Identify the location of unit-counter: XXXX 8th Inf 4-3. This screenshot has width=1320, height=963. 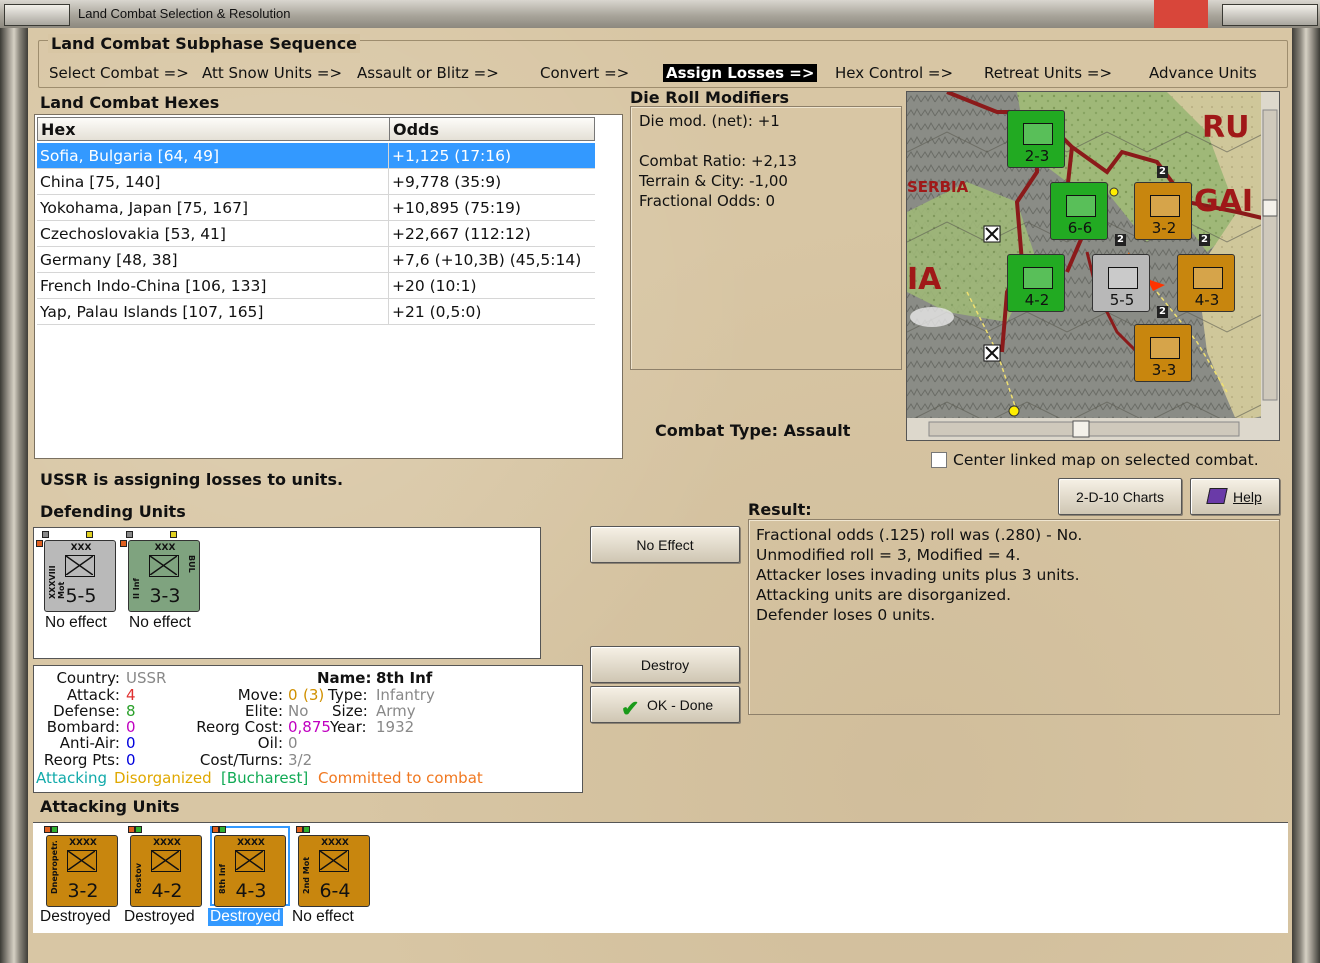
(250, 871).